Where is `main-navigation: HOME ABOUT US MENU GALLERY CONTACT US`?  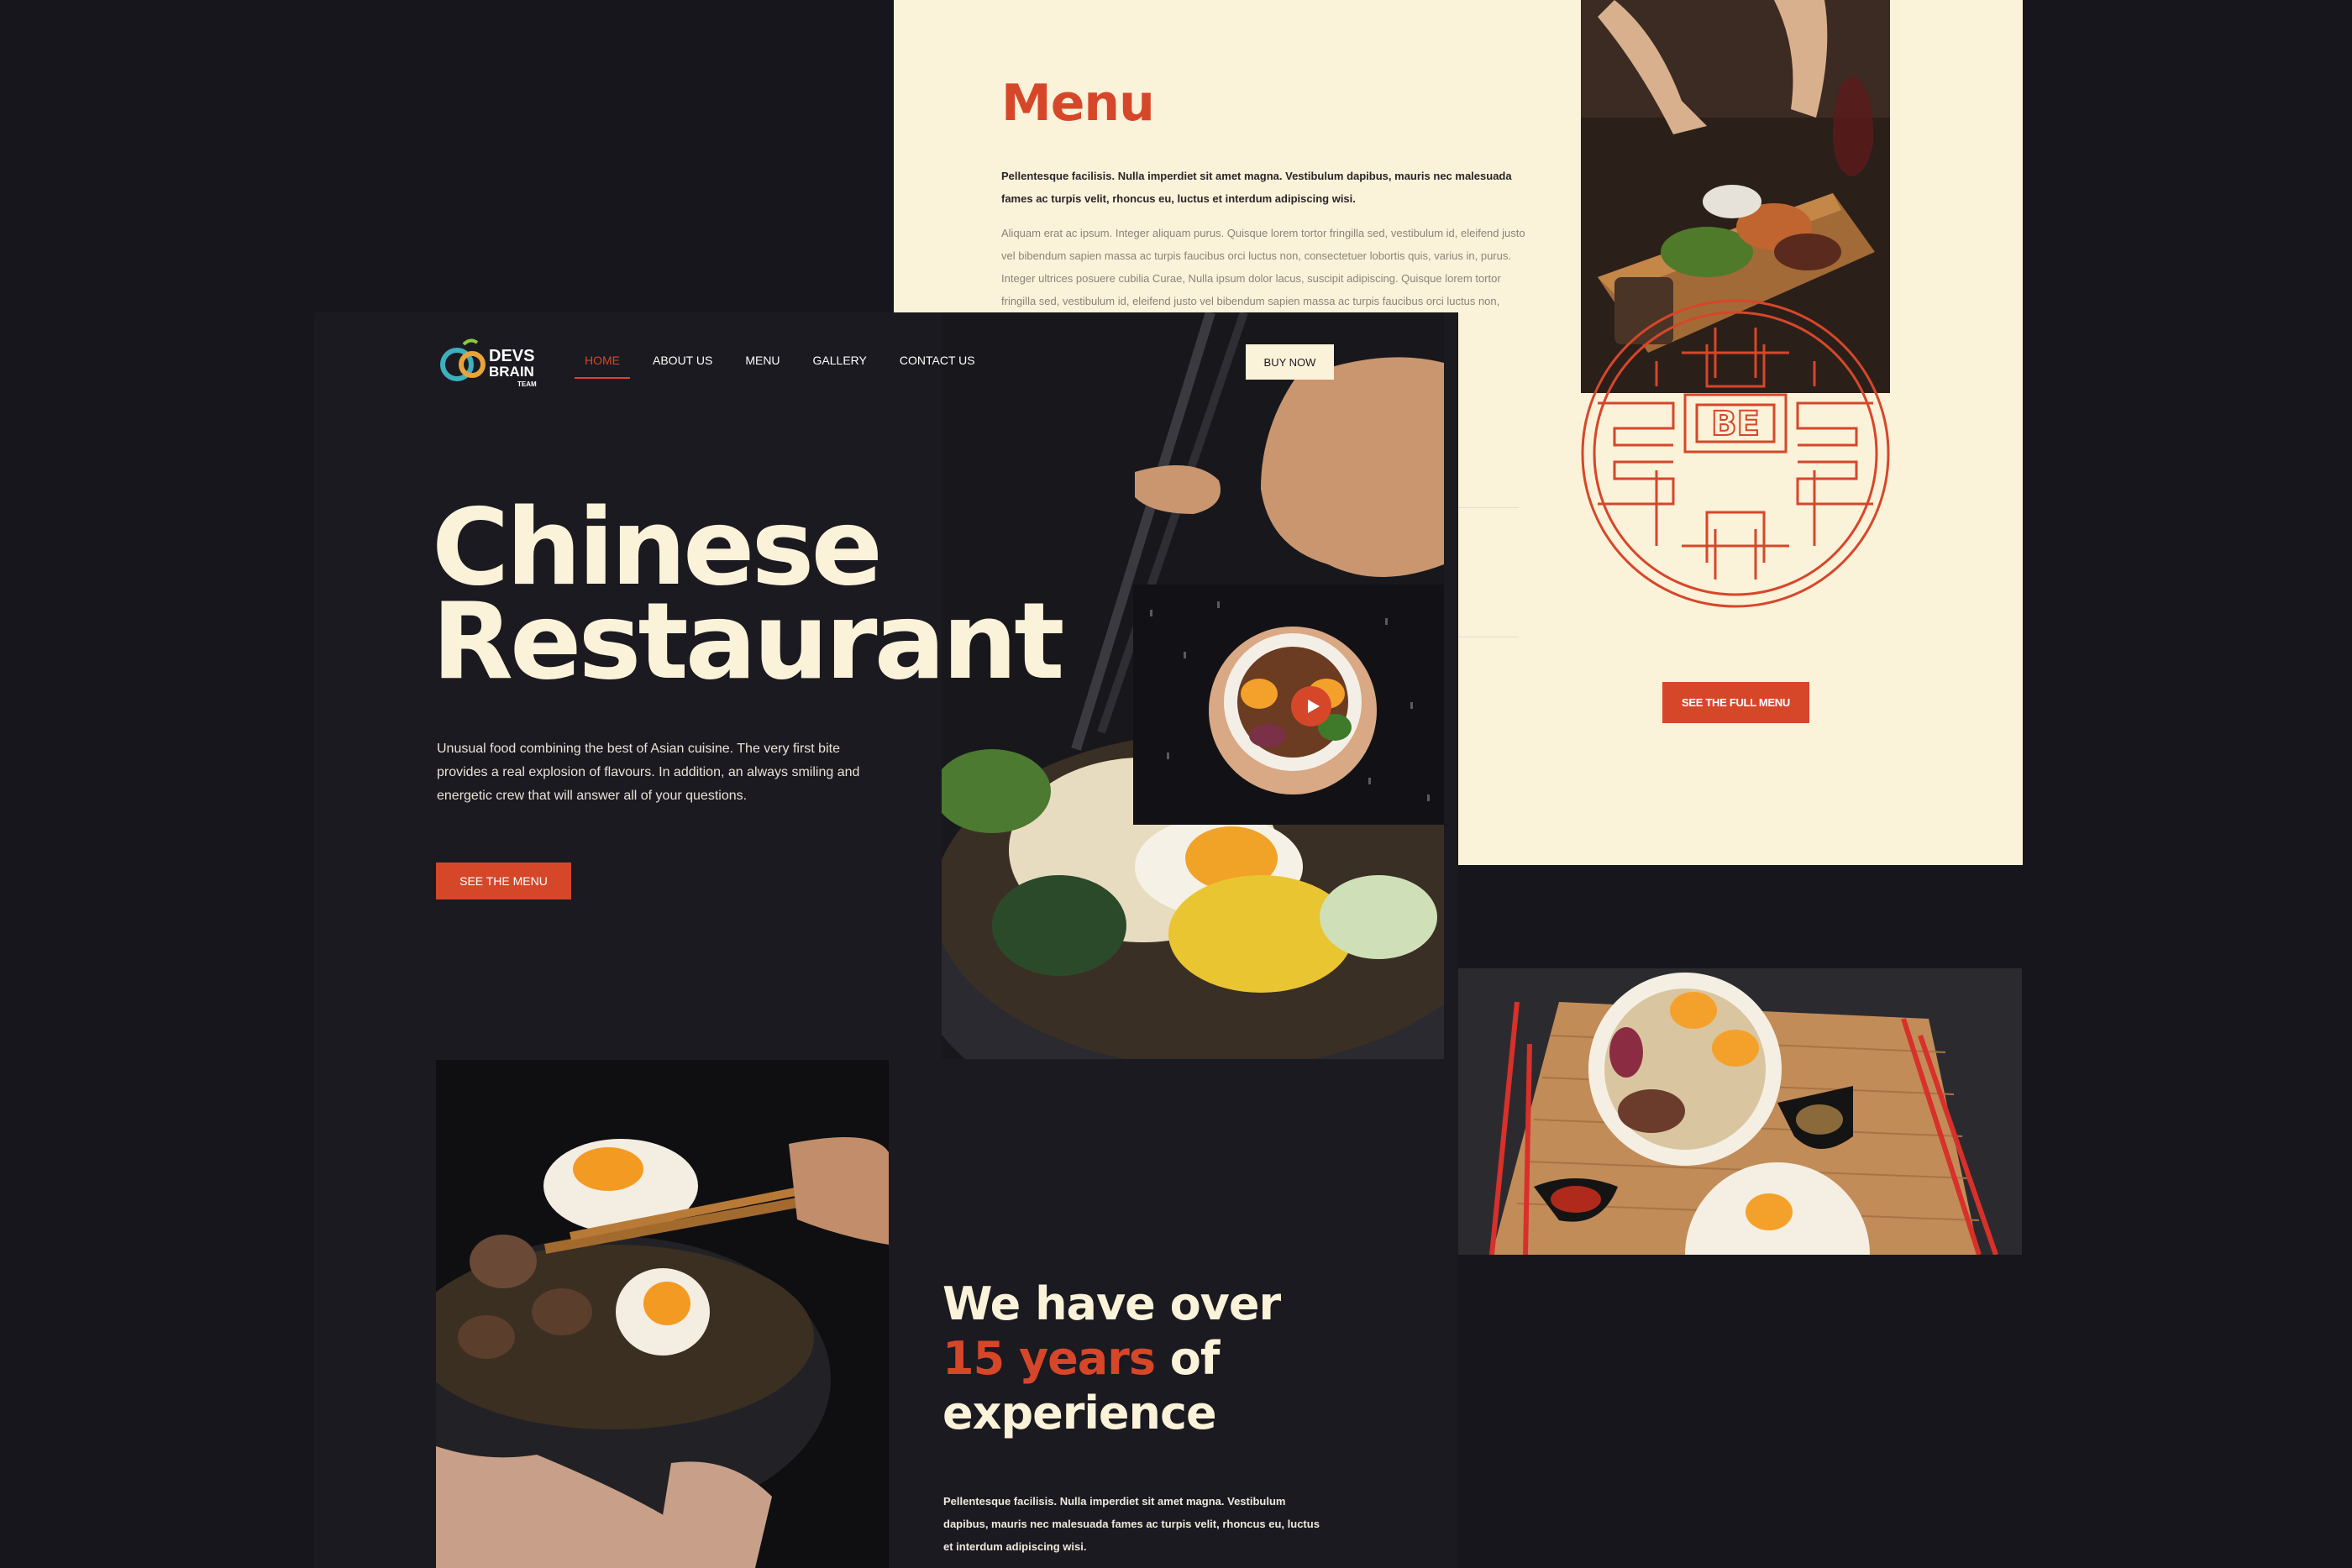
main-navigation: HOME ABOUT US MENU GALLERY CONTACT US is located at coordinates (791, 366).